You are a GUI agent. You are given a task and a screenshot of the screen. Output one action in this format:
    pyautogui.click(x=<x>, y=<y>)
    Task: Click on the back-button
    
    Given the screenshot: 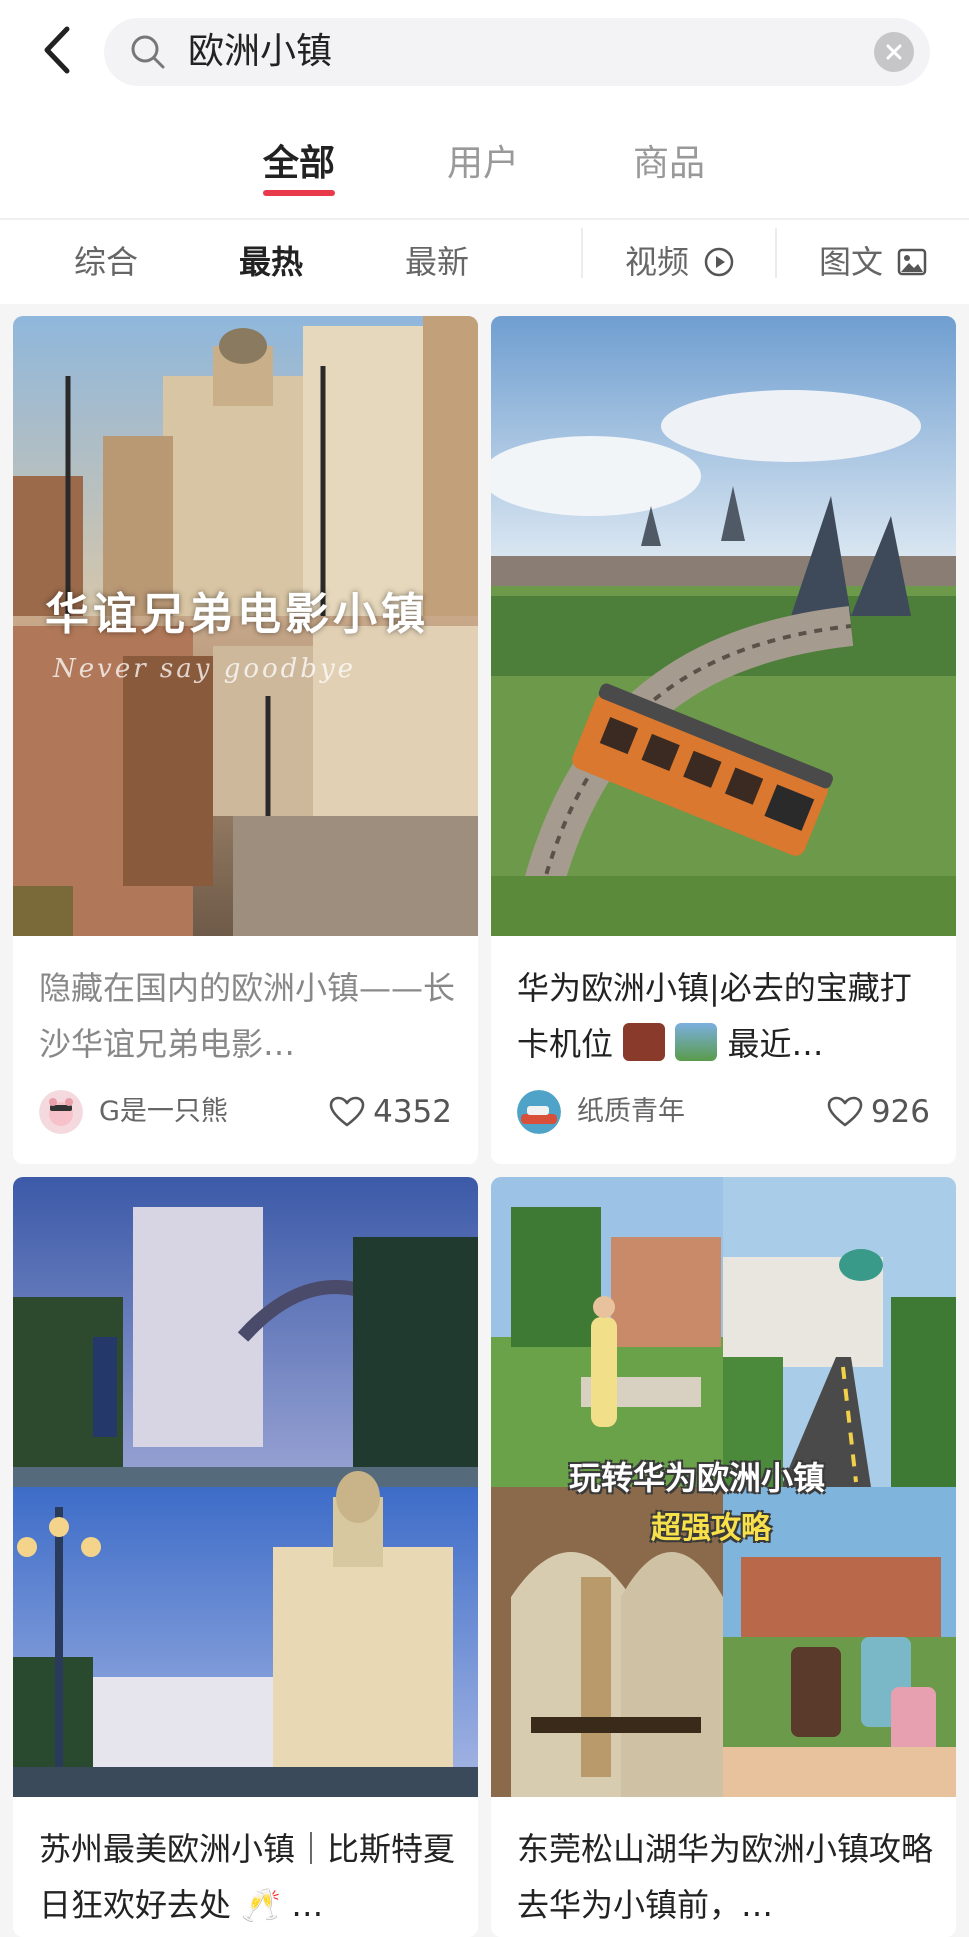 What is the action you would take?
    pyautogui.click(x=56, y=50)
    